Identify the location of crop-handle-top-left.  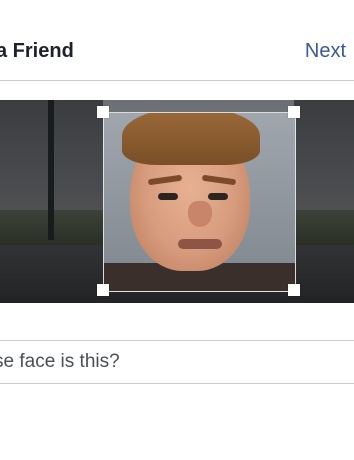
(103, 112).